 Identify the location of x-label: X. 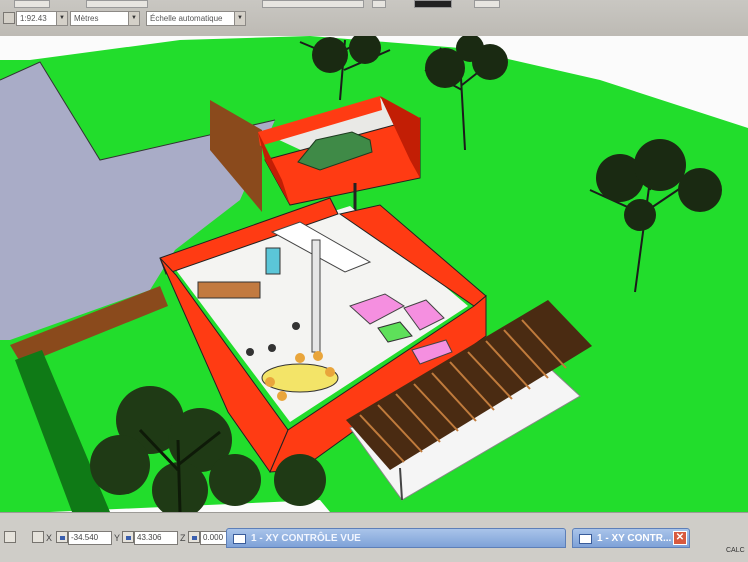
(49, 538).